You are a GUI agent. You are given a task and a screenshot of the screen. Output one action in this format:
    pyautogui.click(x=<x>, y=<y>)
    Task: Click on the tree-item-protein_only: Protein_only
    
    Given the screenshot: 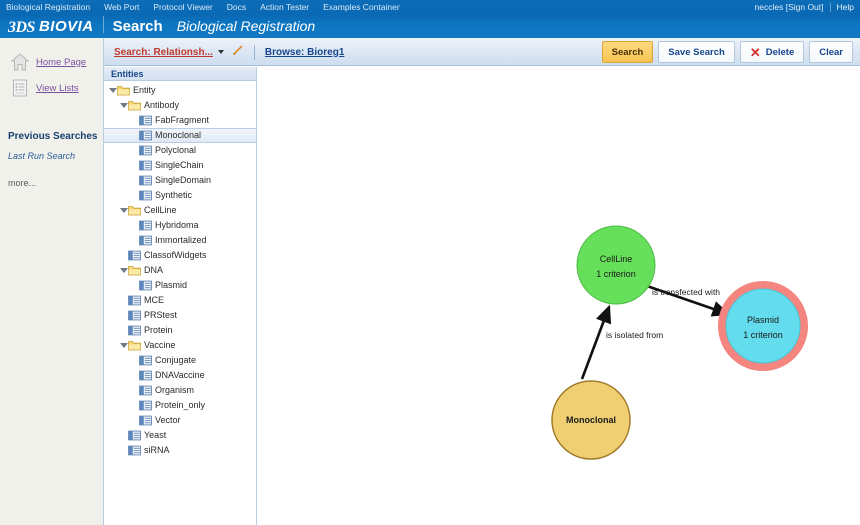 What is the action you would take?
    pyautogui.click(x=180, y=405)
    